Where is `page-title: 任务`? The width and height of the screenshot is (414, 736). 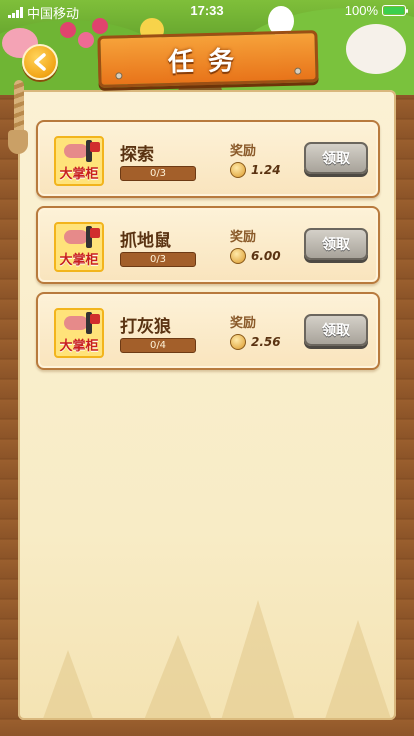
page-title: 任务 is located at coordinates (208, 61).